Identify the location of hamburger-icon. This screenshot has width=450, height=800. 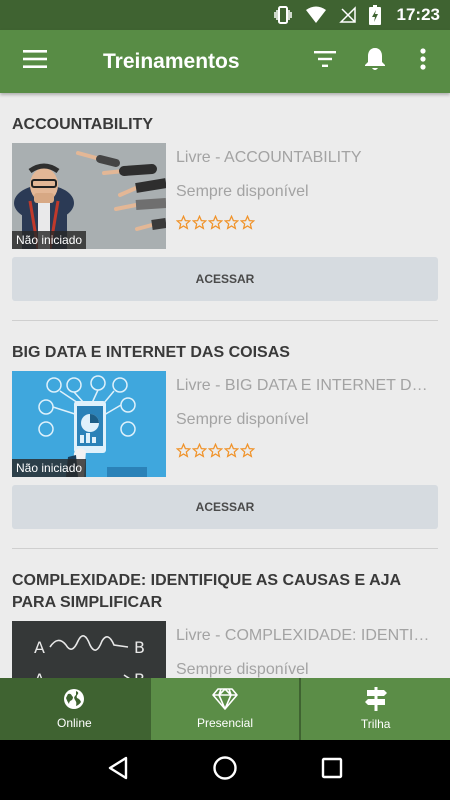
(35, 61).